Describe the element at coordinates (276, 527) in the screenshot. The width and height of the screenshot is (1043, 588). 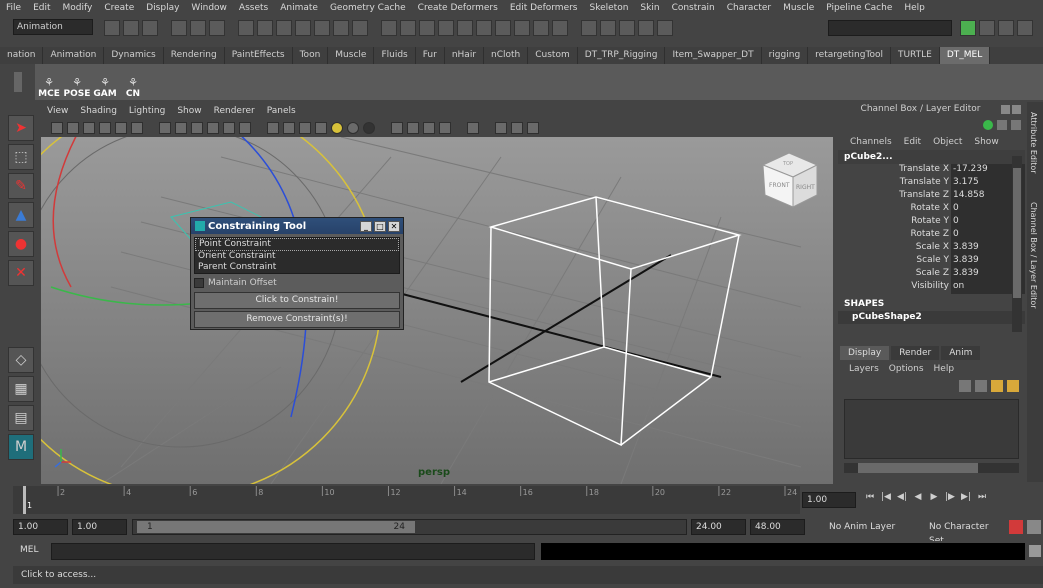
I see `range-slider-handle: 1 24` at that location.